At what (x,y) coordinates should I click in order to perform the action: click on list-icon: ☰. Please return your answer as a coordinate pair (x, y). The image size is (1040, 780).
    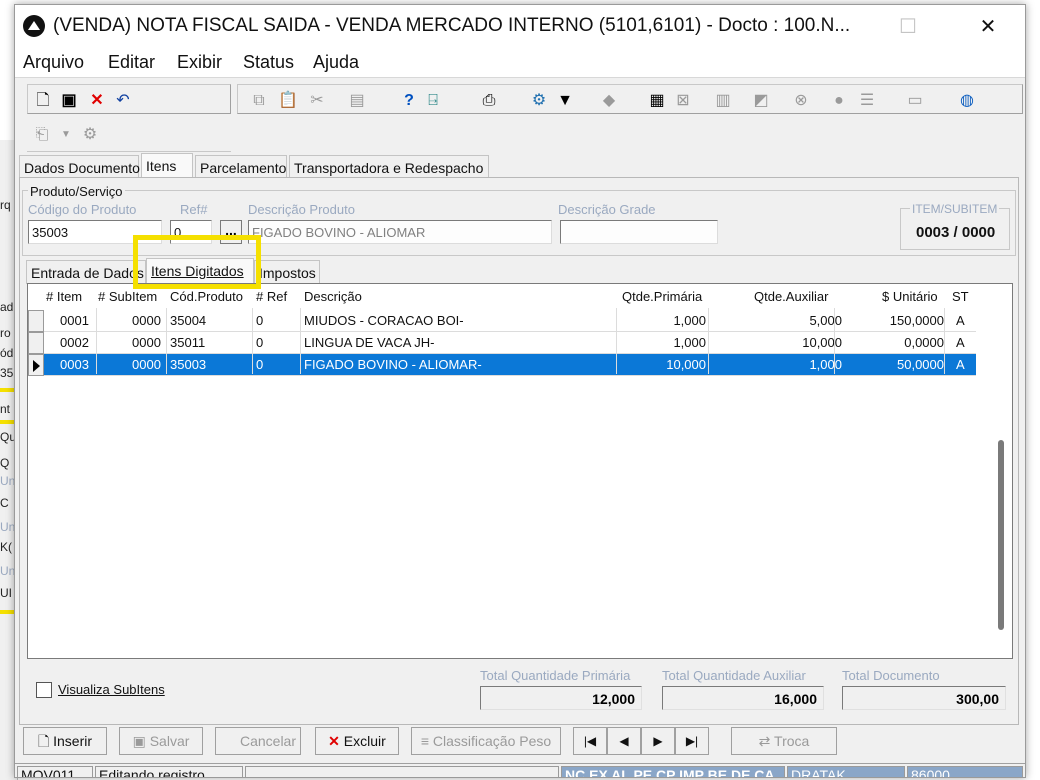
    Looking at the image, I should click on (867, 101).